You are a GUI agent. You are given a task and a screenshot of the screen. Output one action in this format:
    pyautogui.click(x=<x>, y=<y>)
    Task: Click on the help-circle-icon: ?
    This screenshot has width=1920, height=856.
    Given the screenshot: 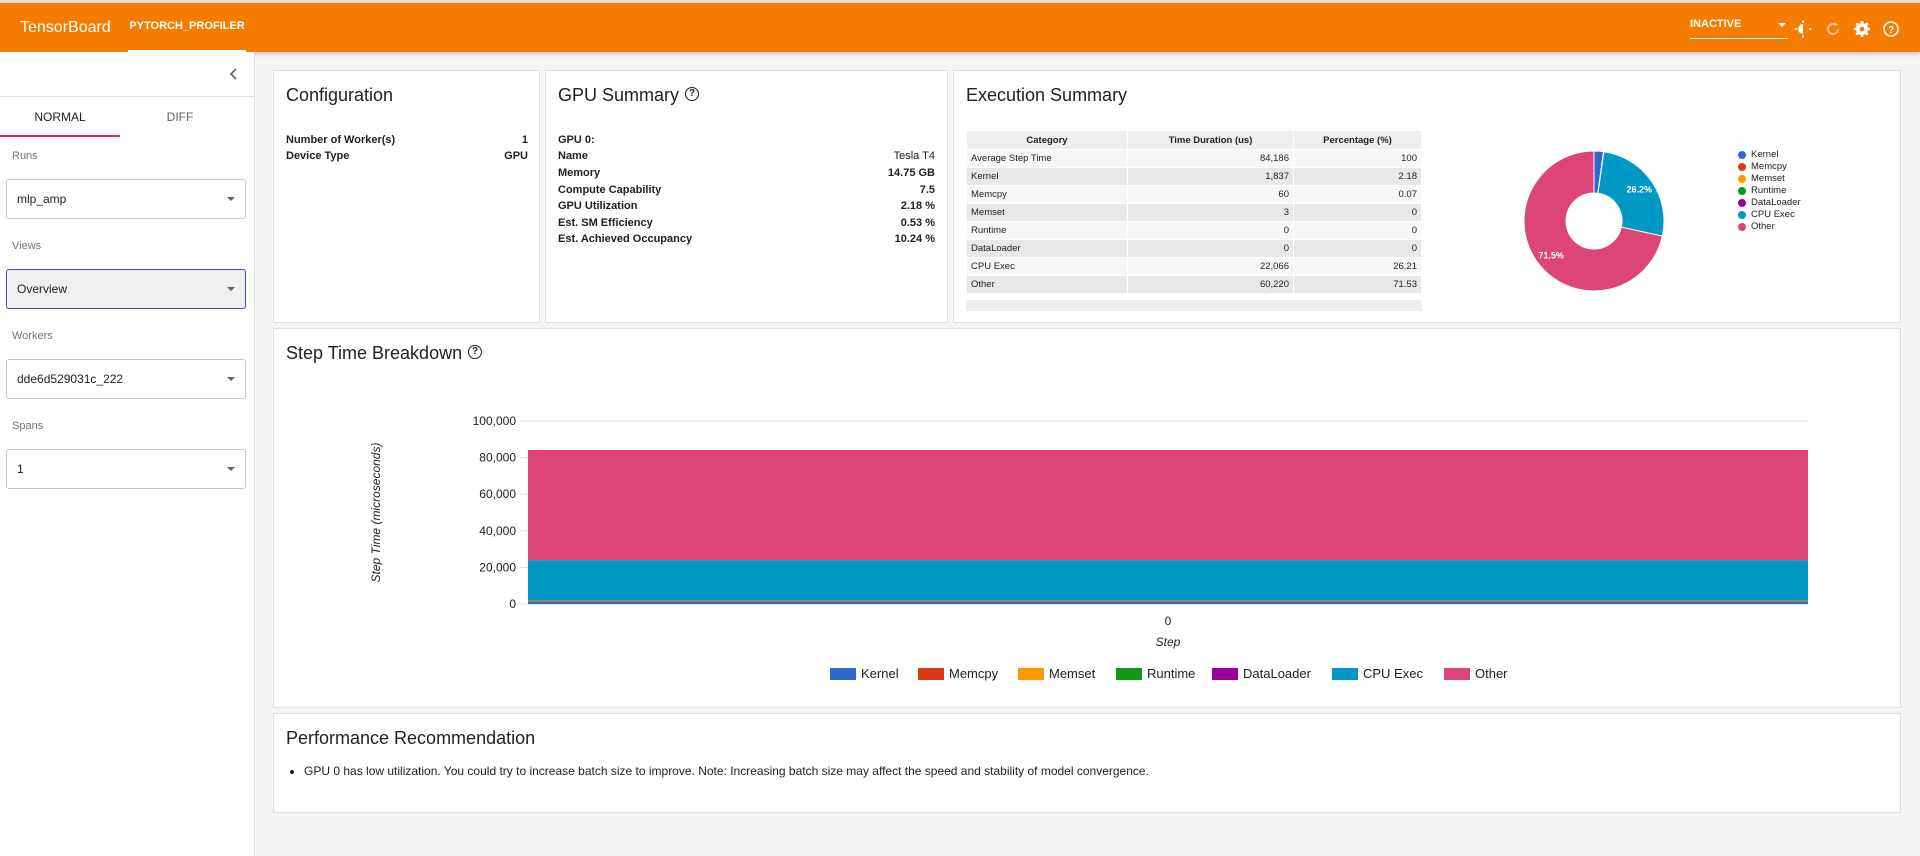 What is the action you would take?
    pyautogui.click(x=692, y=94)
    